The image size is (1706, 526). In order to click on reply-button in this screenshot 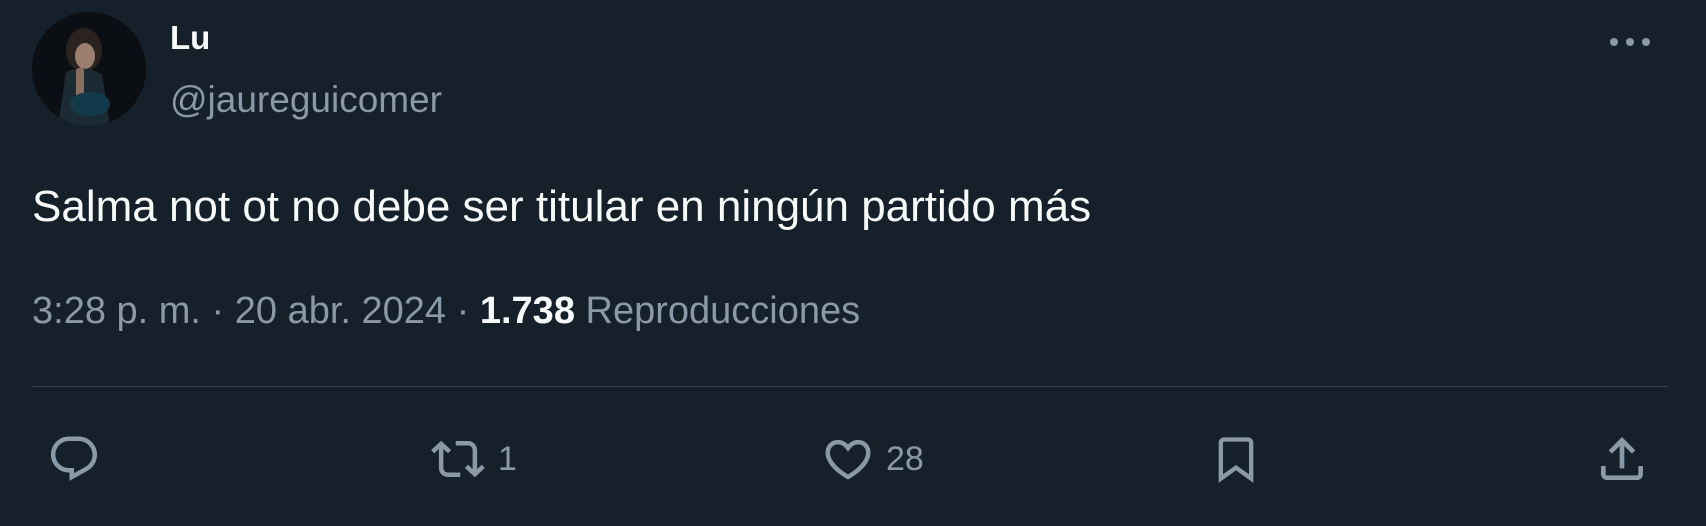, I will do `click(74, 459)`.